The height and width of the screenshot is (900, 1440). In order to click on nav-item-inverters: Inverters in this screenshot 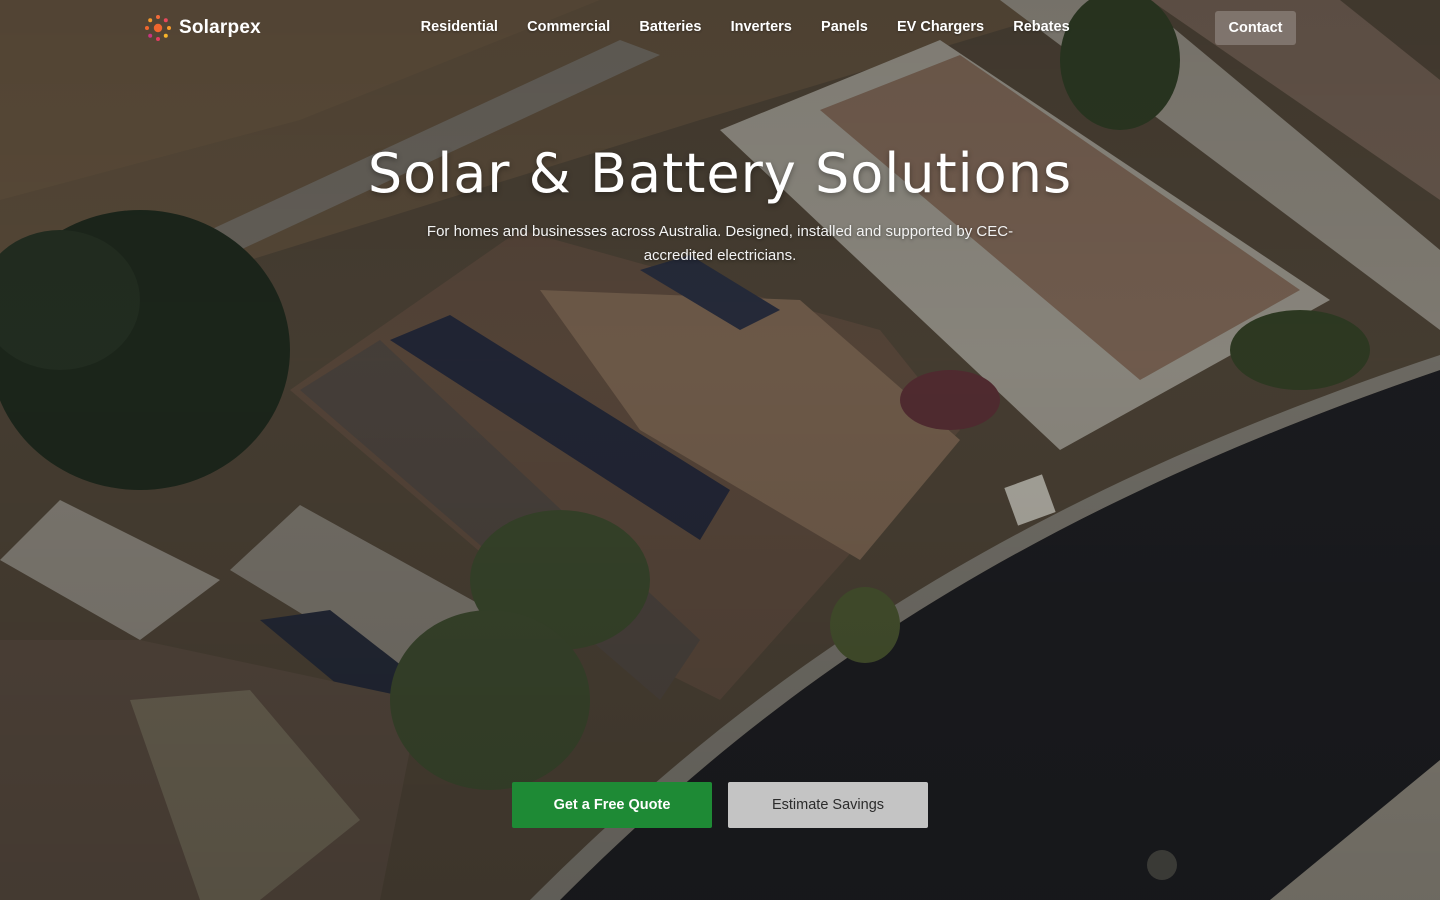, I will do `click(761, 27)`.